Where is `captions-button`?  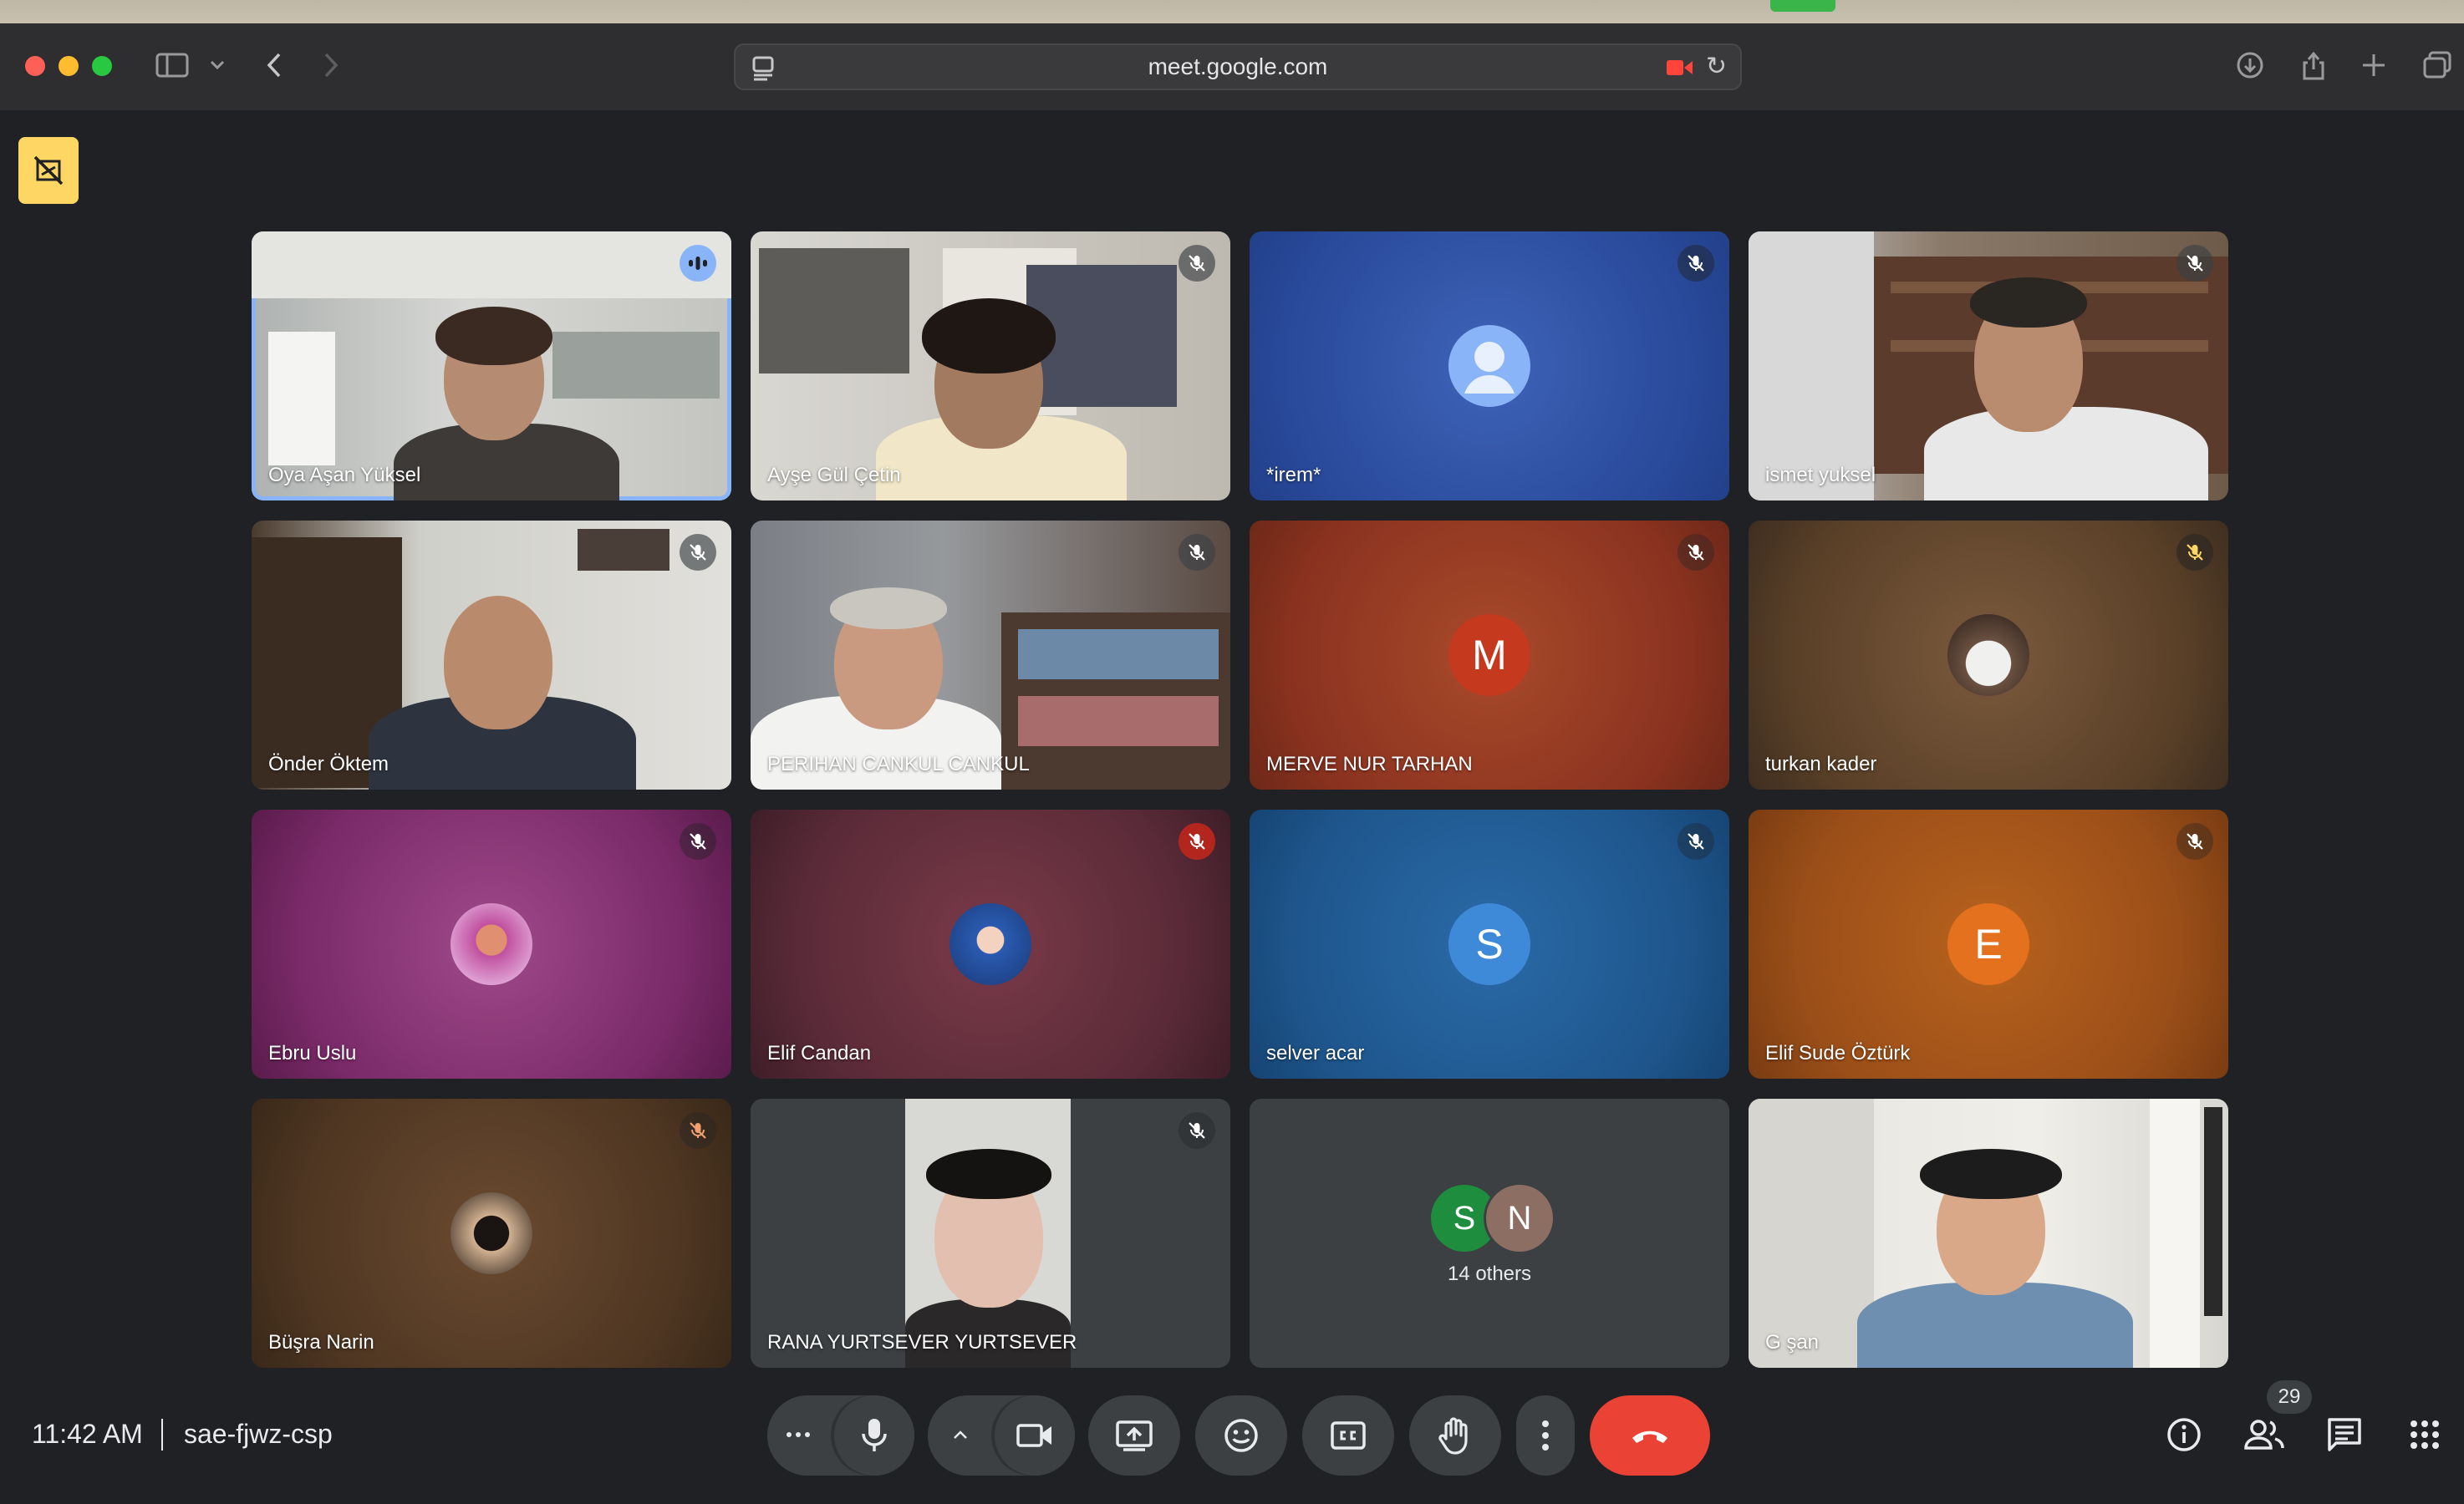
captions-button is located at coordinates (1348, 1436).